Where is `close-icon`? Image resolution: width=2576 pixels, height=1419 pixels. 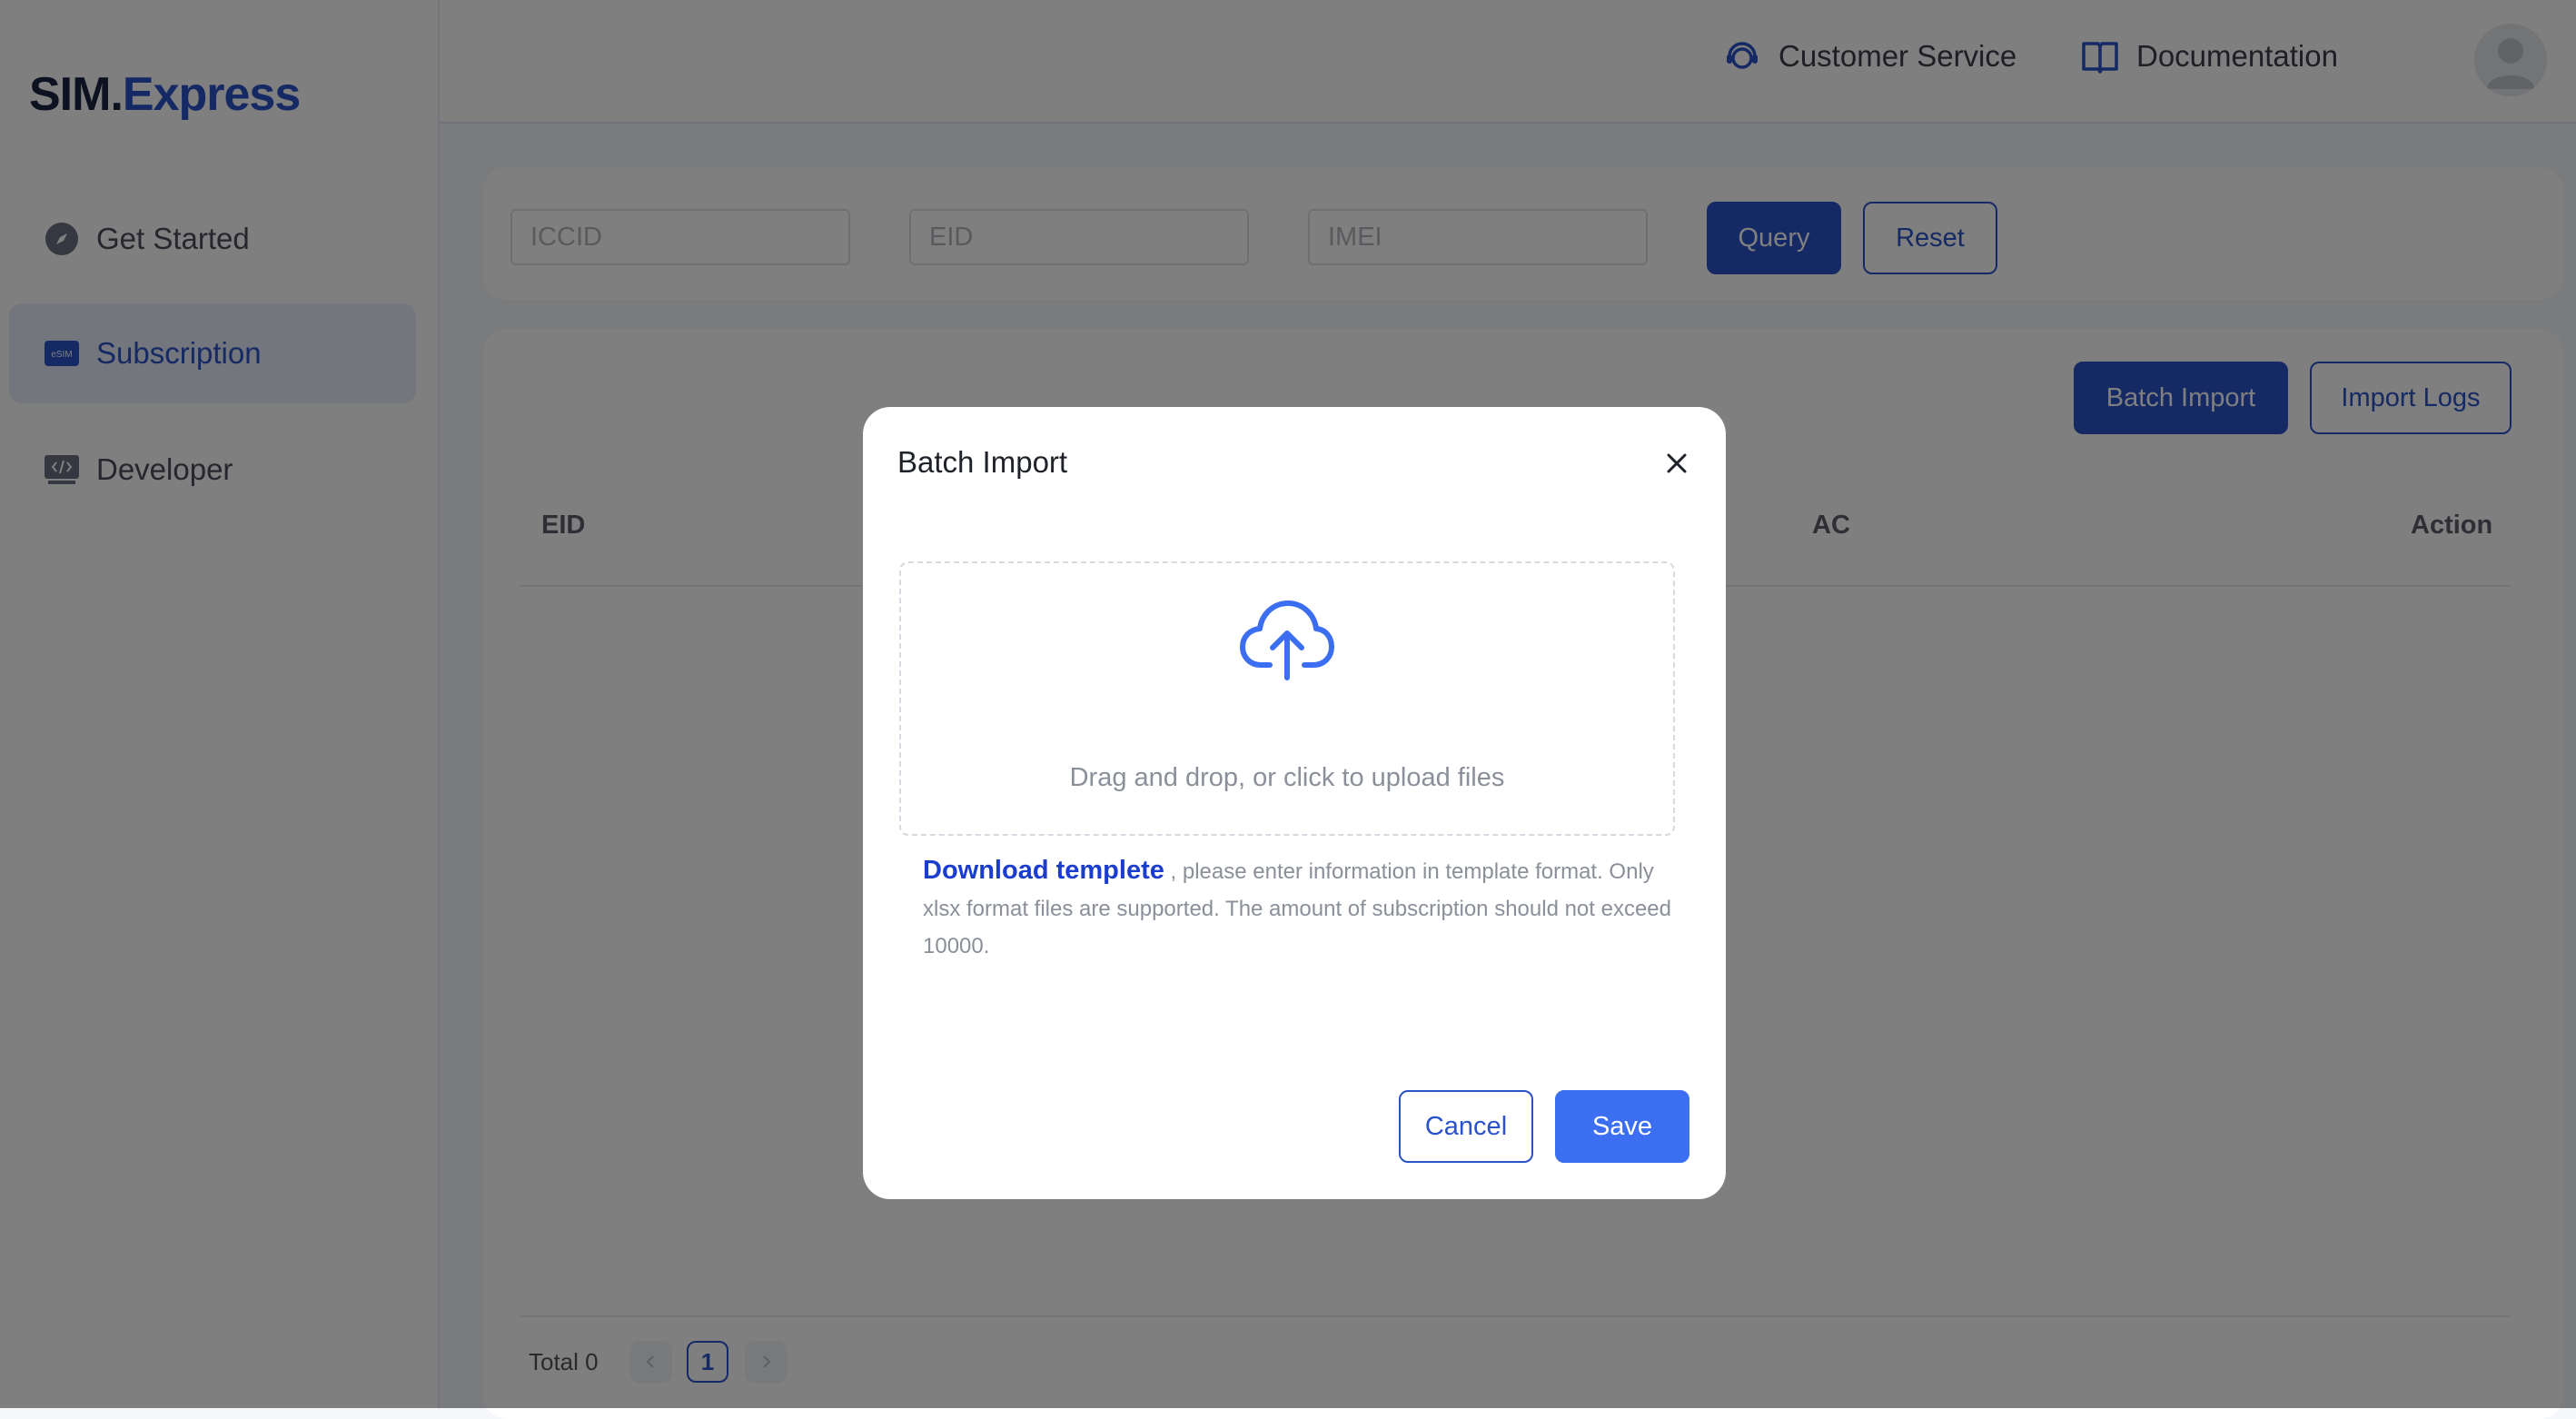
close-icon is located at coordinates (1676, 463).